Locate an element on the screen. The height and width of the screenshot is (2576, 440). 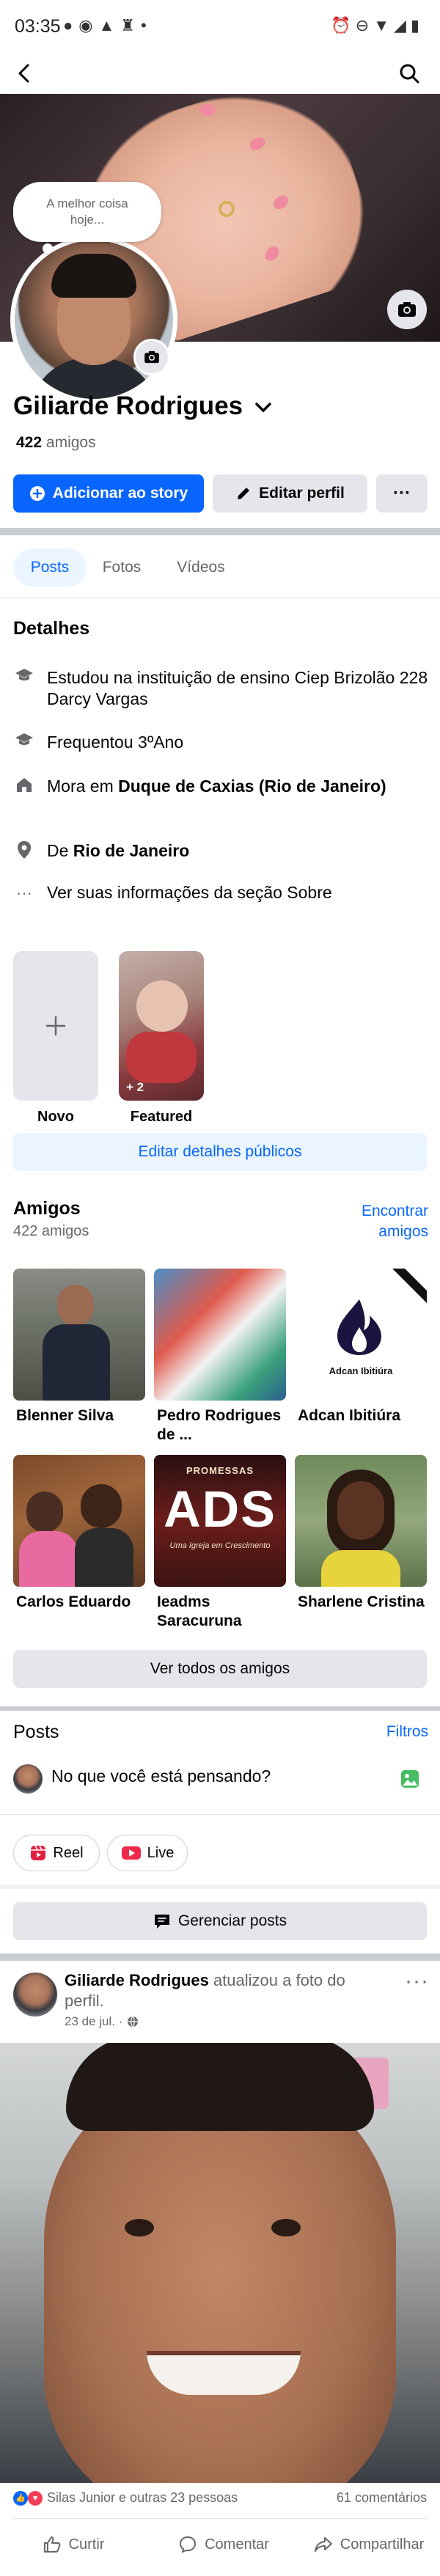
plus-icon is located at coordinates (55, 1026).